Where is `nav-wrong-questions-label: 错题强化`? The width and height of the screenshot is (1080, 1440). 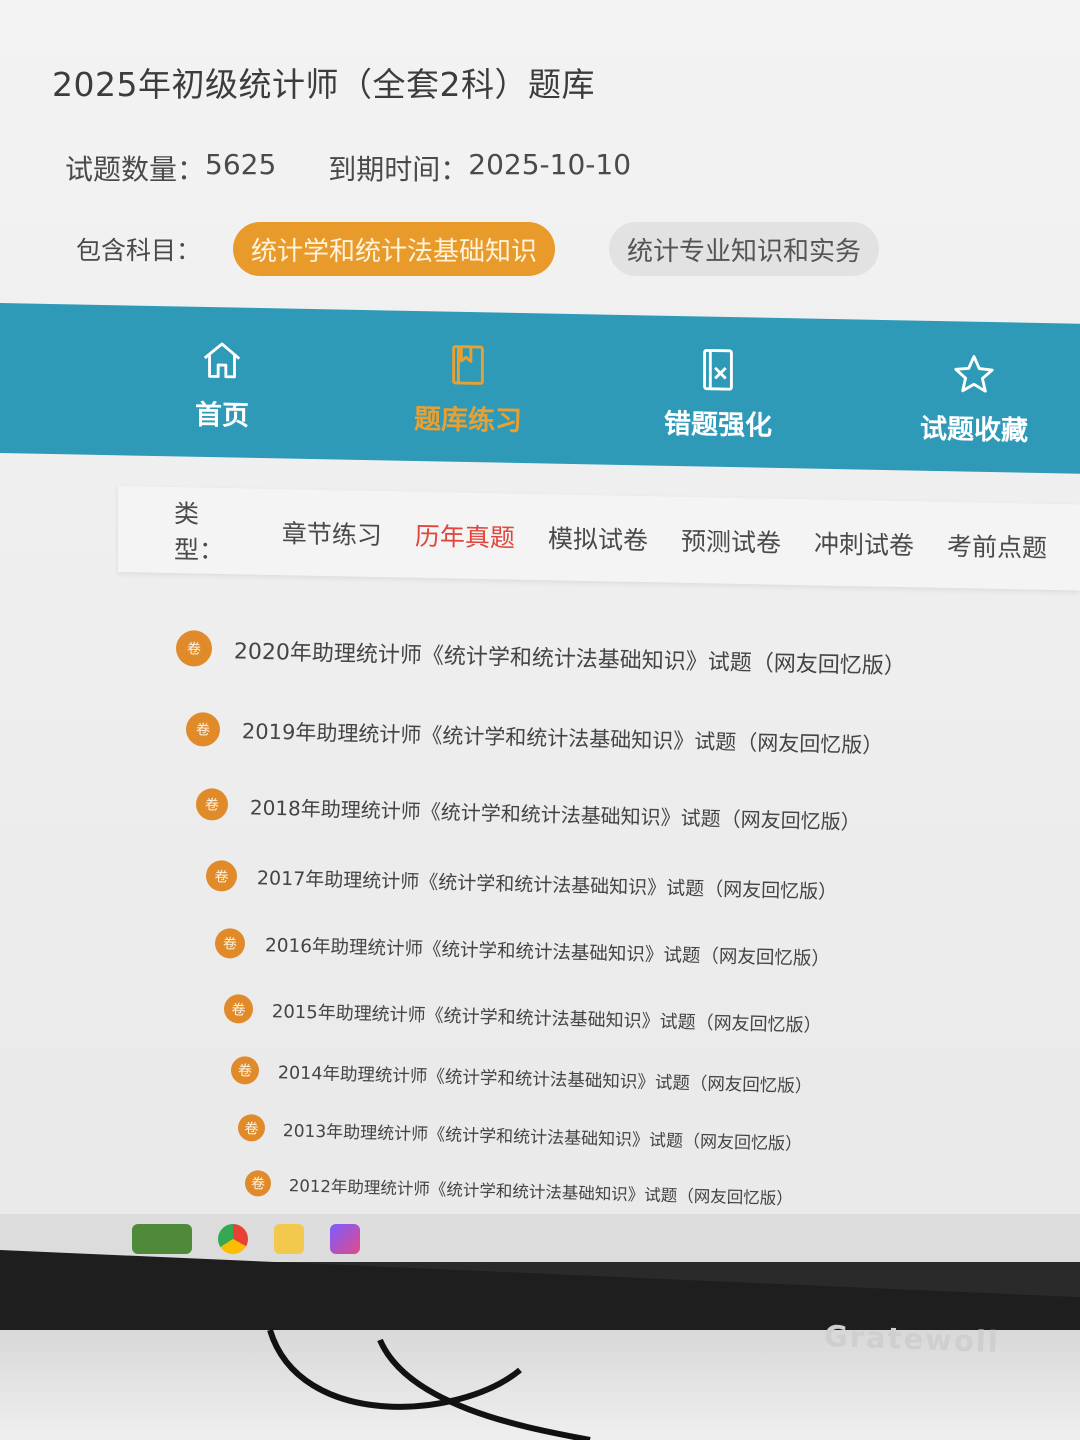
nav-wrong-questions-label: 错题强化 is located at coordinates (718, 425).